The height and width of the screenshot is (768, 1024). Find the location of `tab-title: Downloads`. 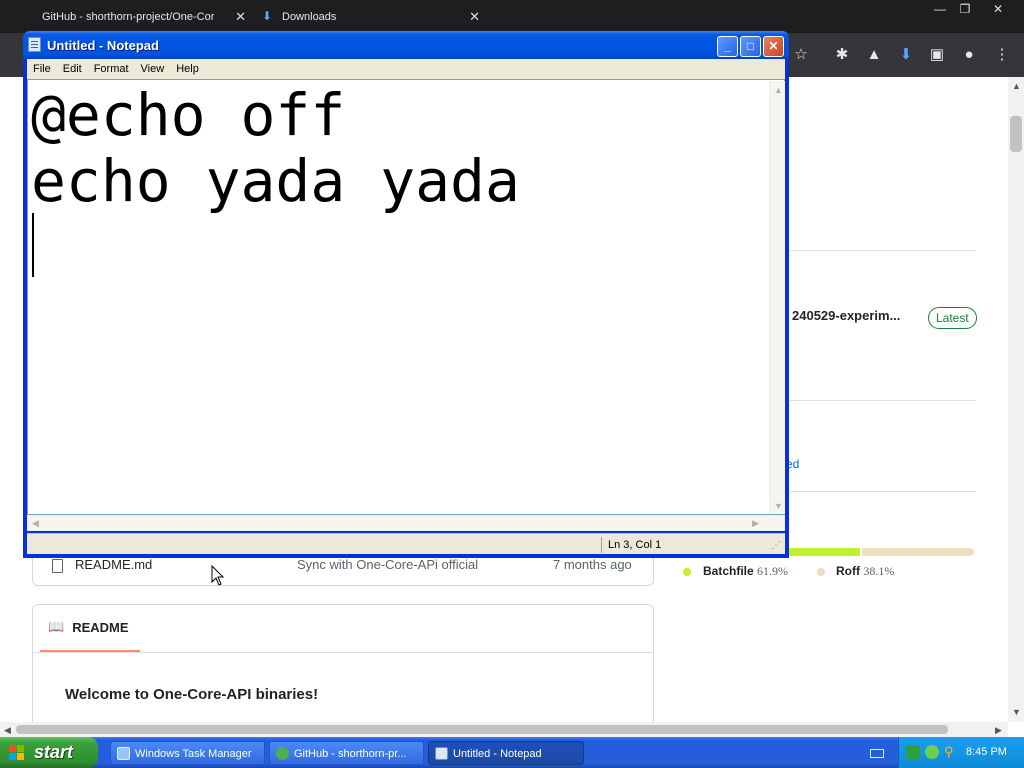

tab-title: Downloads is located at coordinates (309, 16).